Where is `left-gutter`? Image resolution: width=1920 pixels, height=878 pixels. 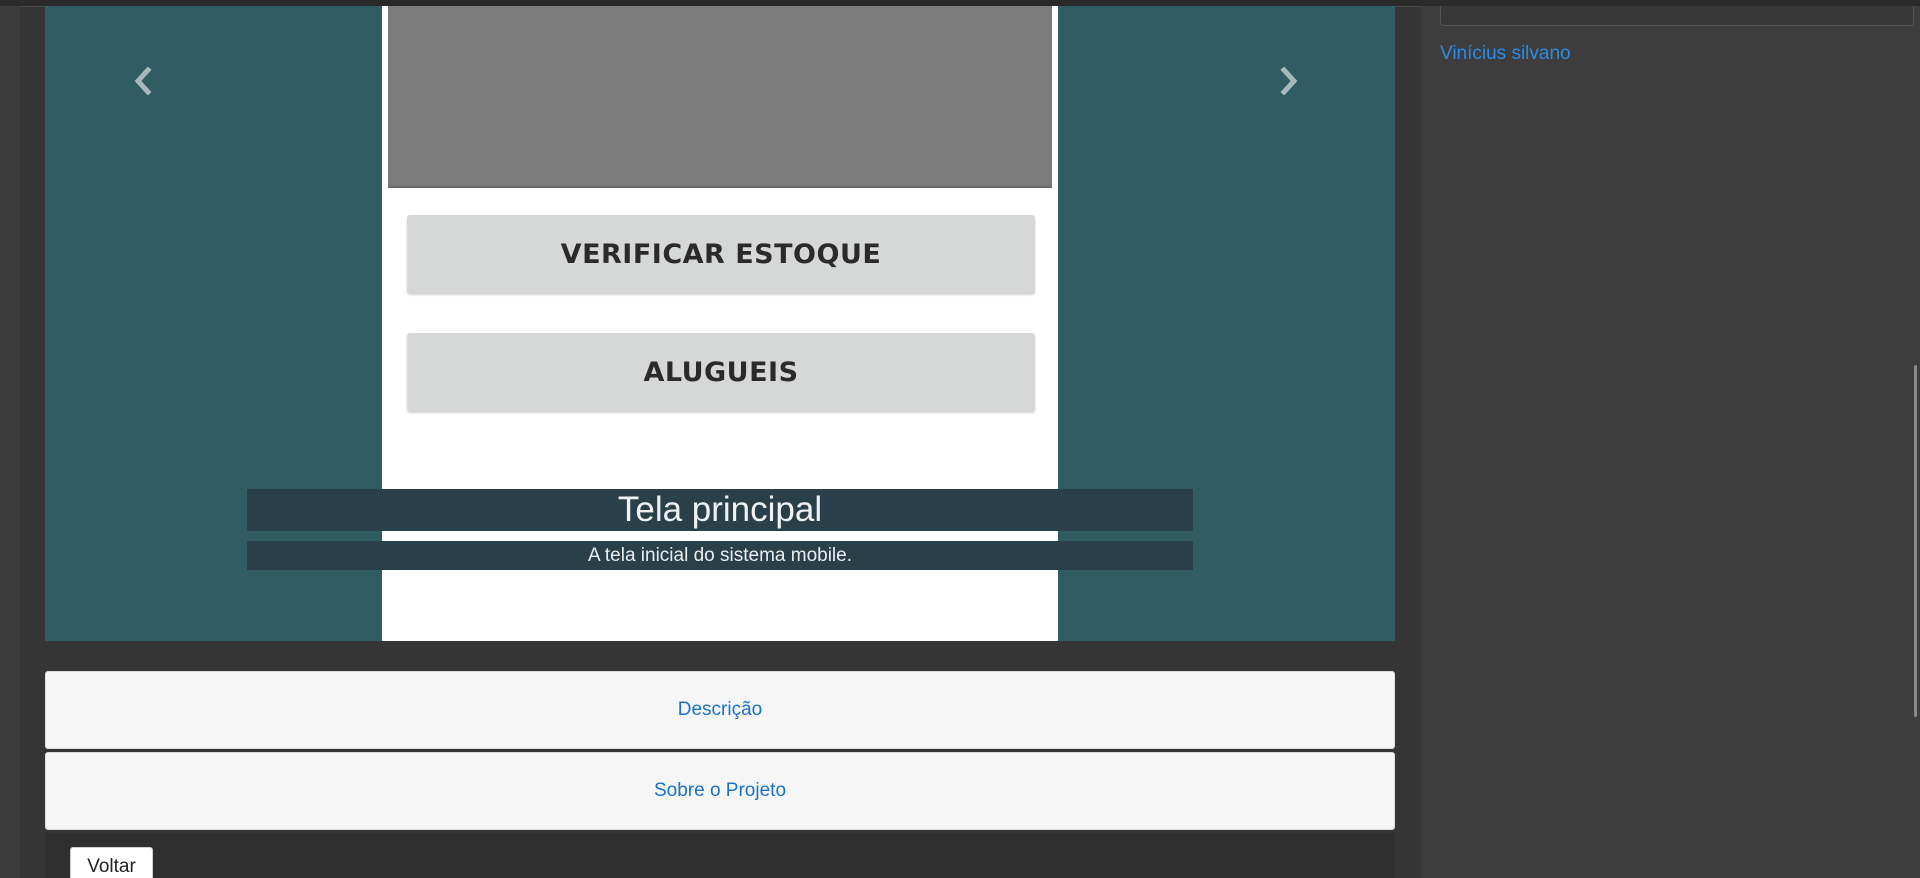
left-gutter is located at coordinates (10, 442).